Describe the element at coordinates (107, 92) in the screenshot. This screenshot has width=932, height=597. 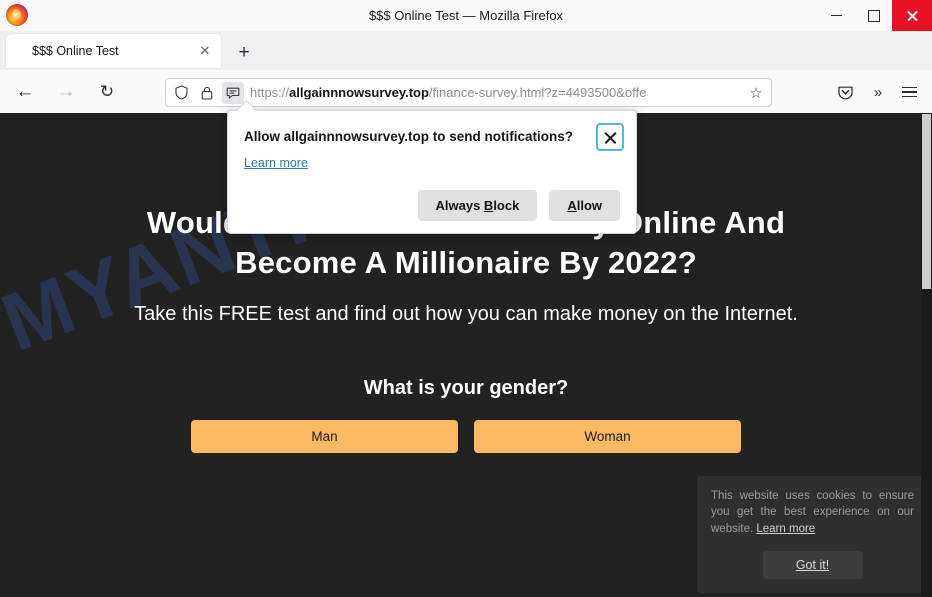
I see `reload-icon: ↻` at that location.